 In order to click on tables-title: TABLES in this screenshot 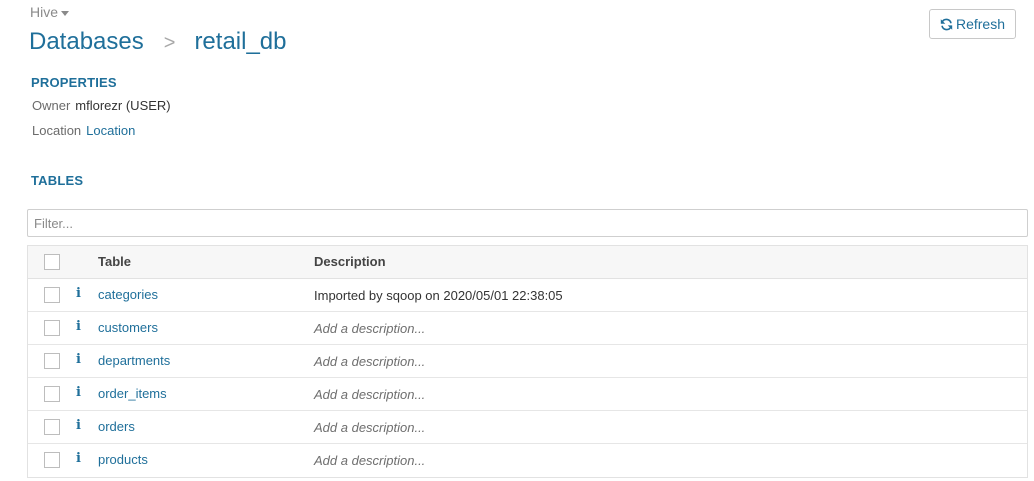, I will do `click(57, 180)`.